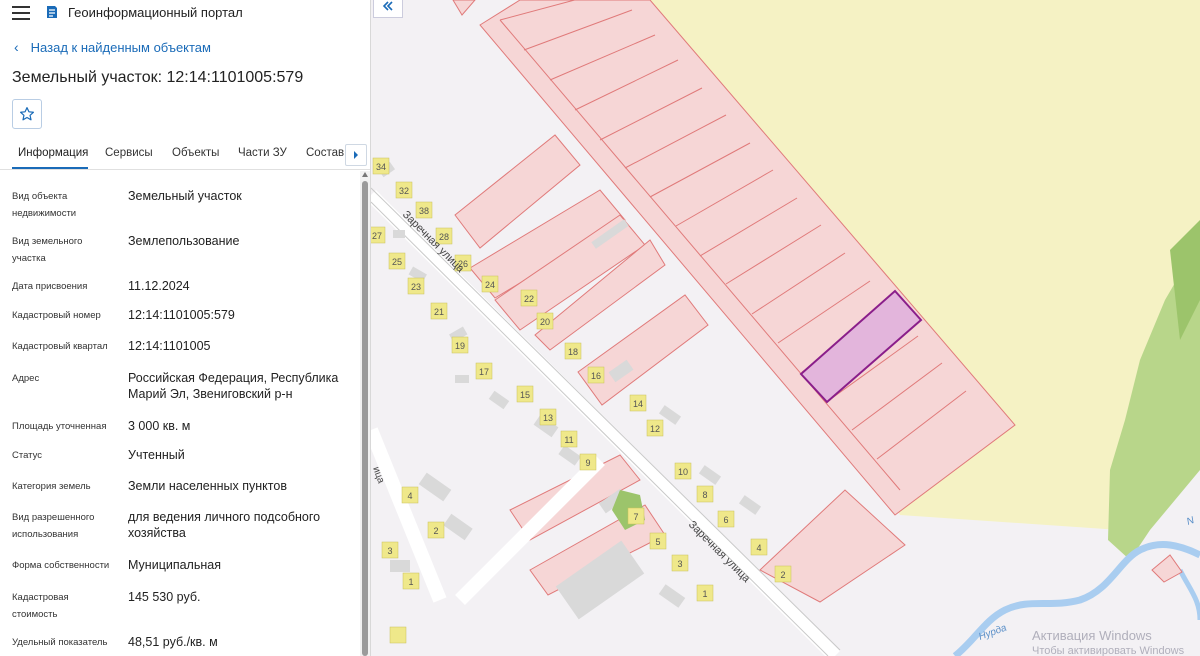 The image size is (1200, 656). What do you see at coordinates (16, 47) in the screenshot?
I see `chevron-left-icon: ‹` at bounding box center [16, 47].